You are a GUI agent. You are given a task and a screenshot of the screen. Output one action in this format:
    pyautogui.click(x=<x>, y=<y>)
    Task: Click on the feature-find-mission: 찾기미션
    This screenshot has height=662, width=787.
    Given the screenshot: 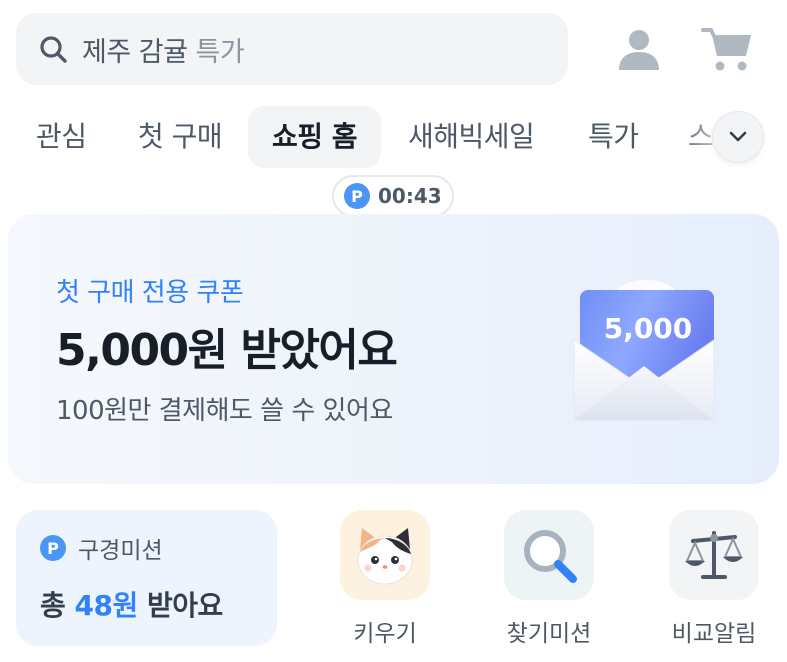 What is the action you would take?
    pyautogui.click(x=549, y=579)
    